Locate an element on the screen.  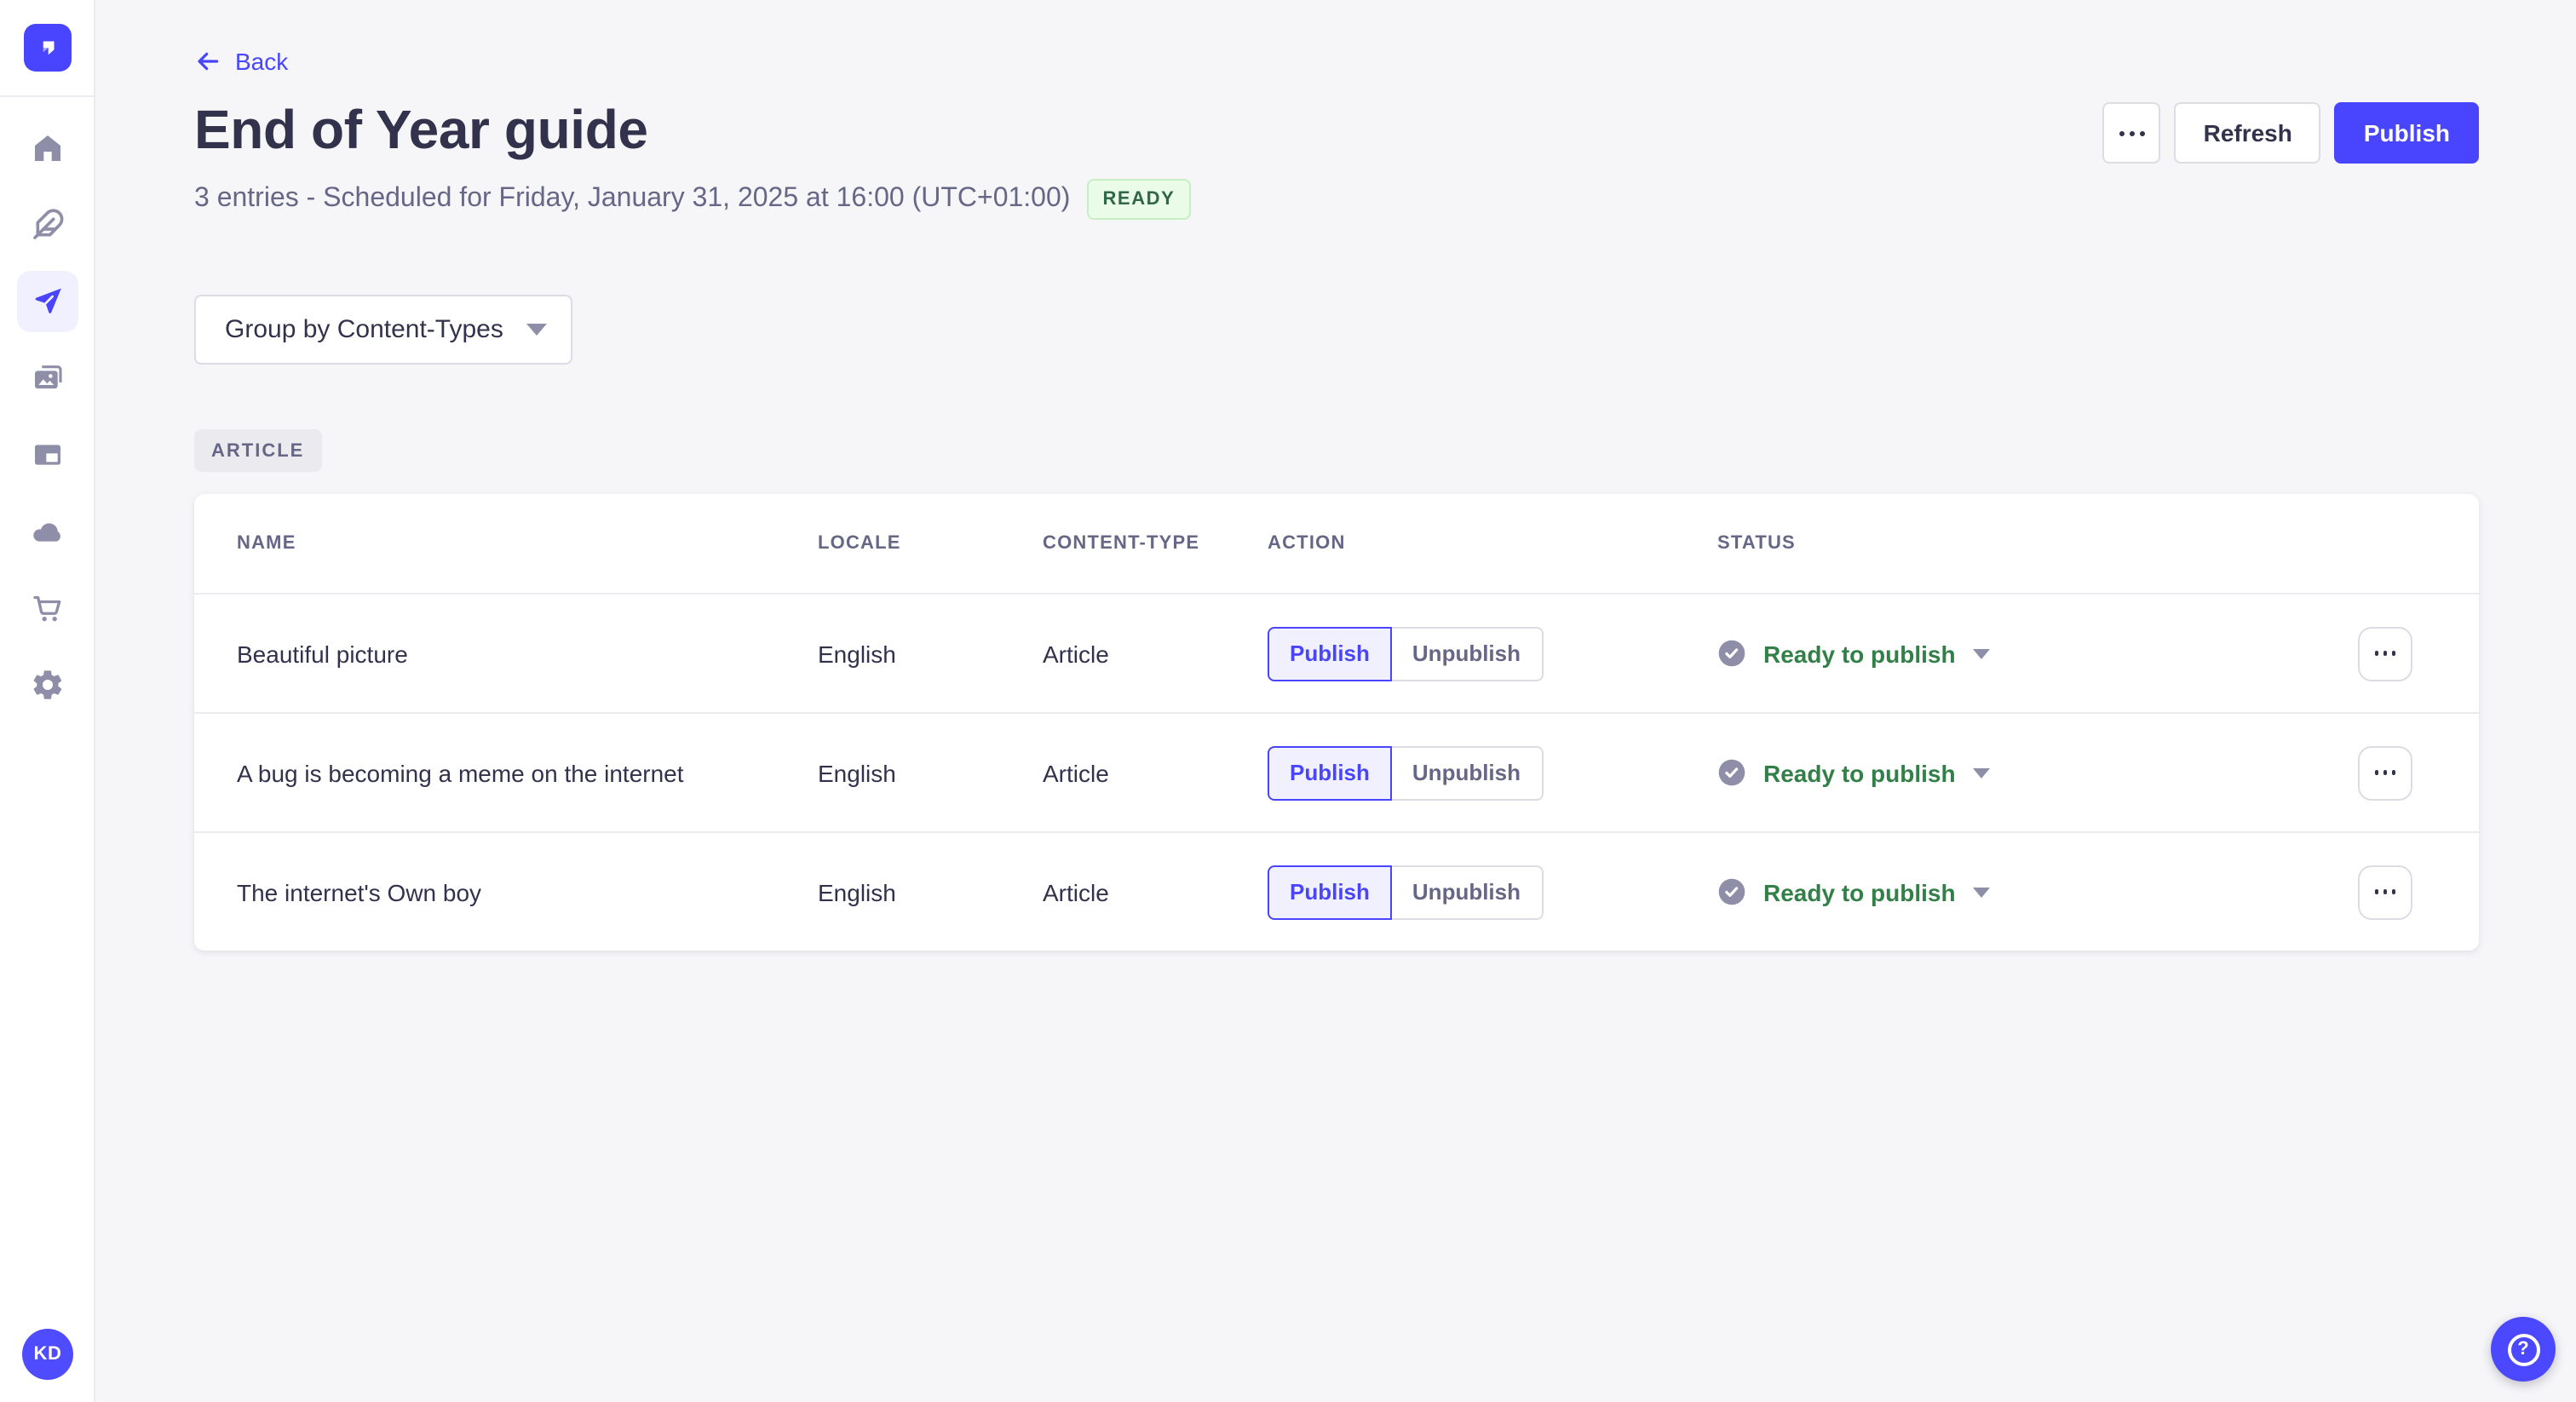
sidebar: KD is located at coordinates (48, 701).